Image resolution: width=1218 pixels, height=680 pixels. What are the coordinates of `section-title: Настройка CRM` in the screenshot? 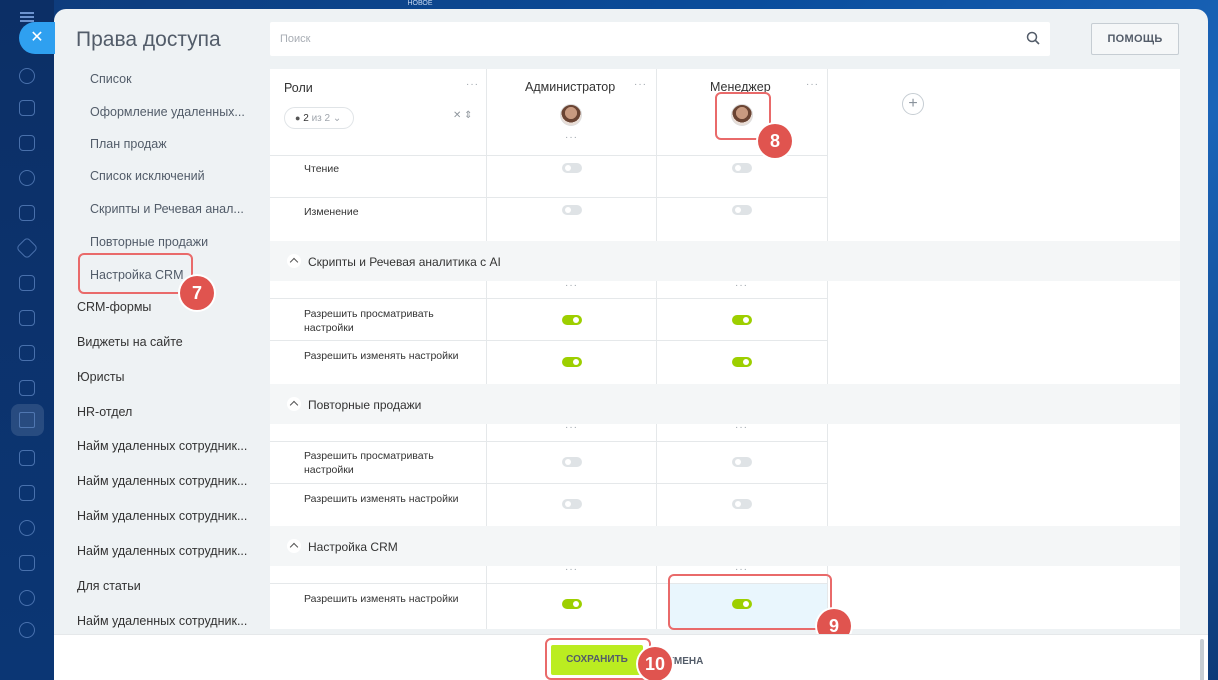 It's located at (353, 547).